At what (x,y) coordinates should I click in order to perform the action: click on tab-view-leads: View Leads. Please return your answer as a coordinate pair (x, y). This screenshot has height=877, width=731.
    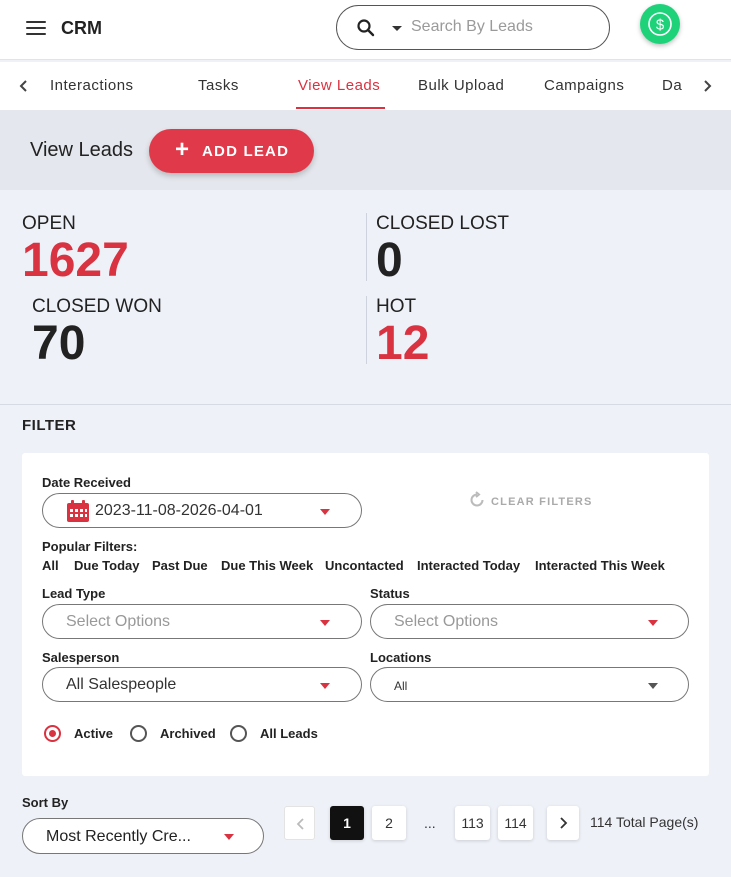
    Looking at the image, I should click on (339, 85).